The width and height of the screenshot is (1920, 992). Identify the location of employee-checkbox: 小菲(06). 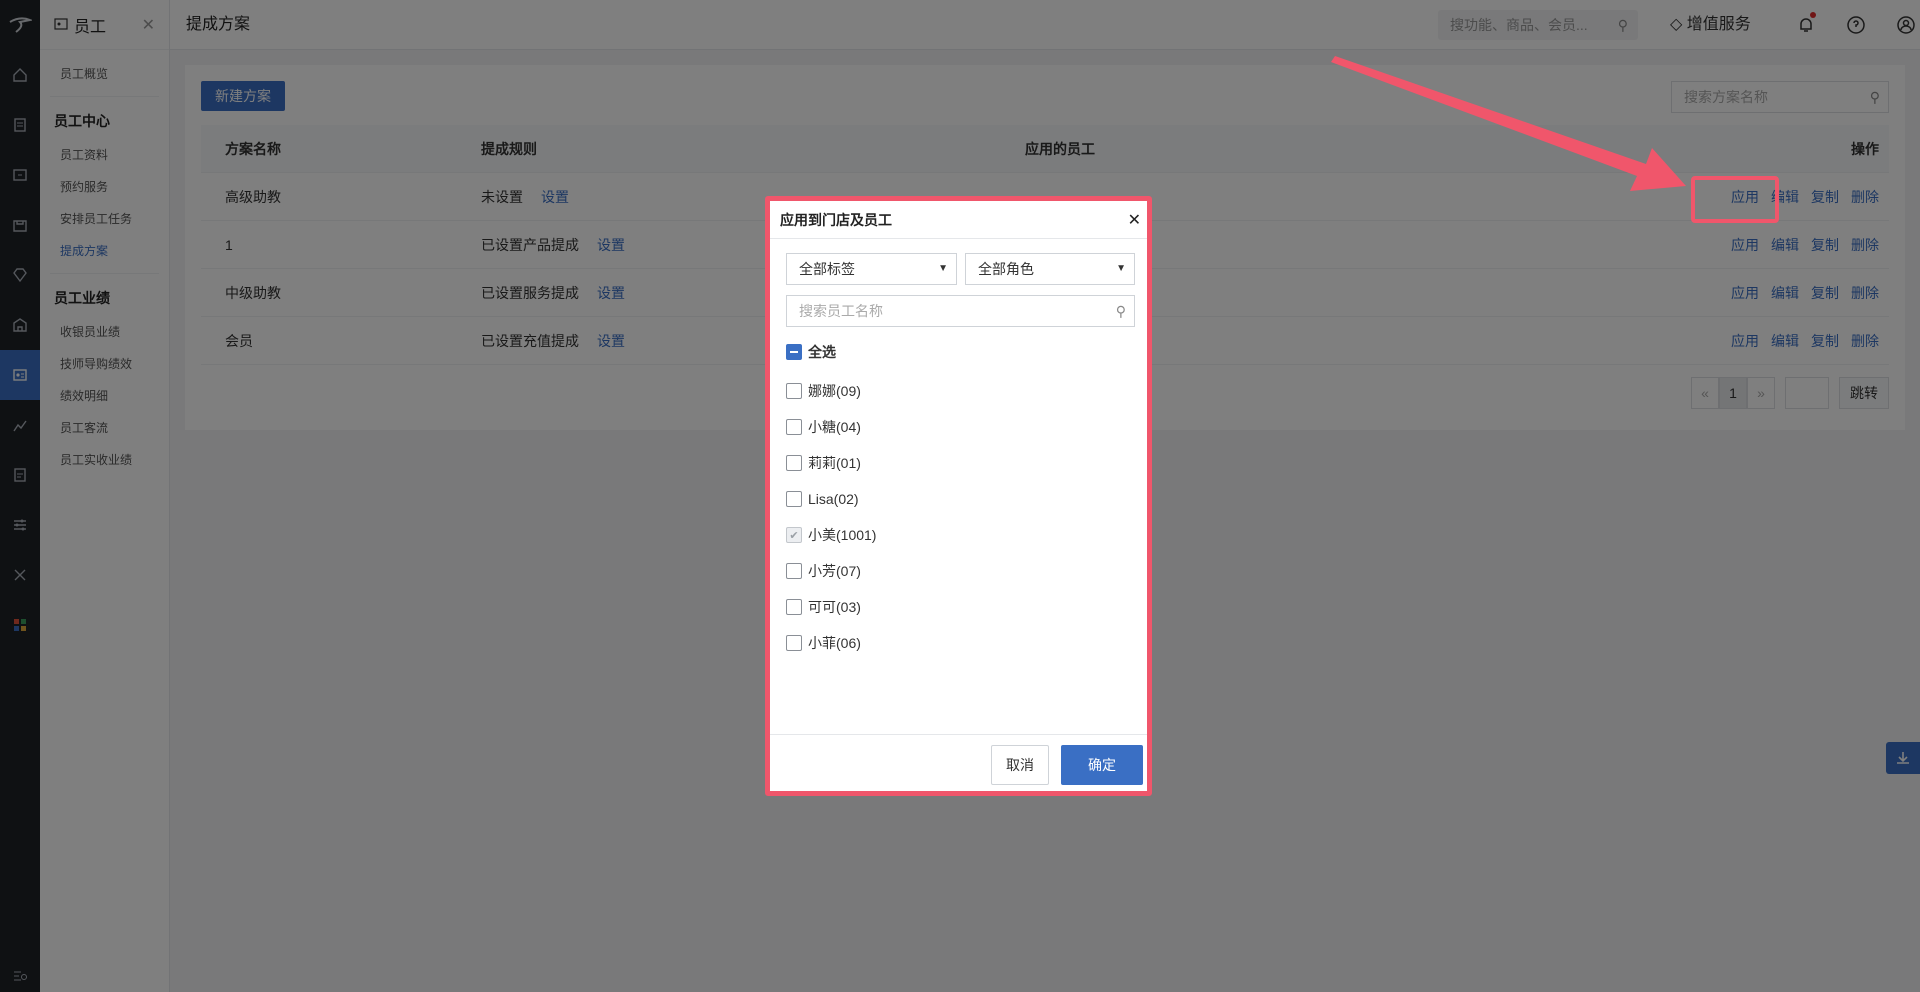
(823, 643).